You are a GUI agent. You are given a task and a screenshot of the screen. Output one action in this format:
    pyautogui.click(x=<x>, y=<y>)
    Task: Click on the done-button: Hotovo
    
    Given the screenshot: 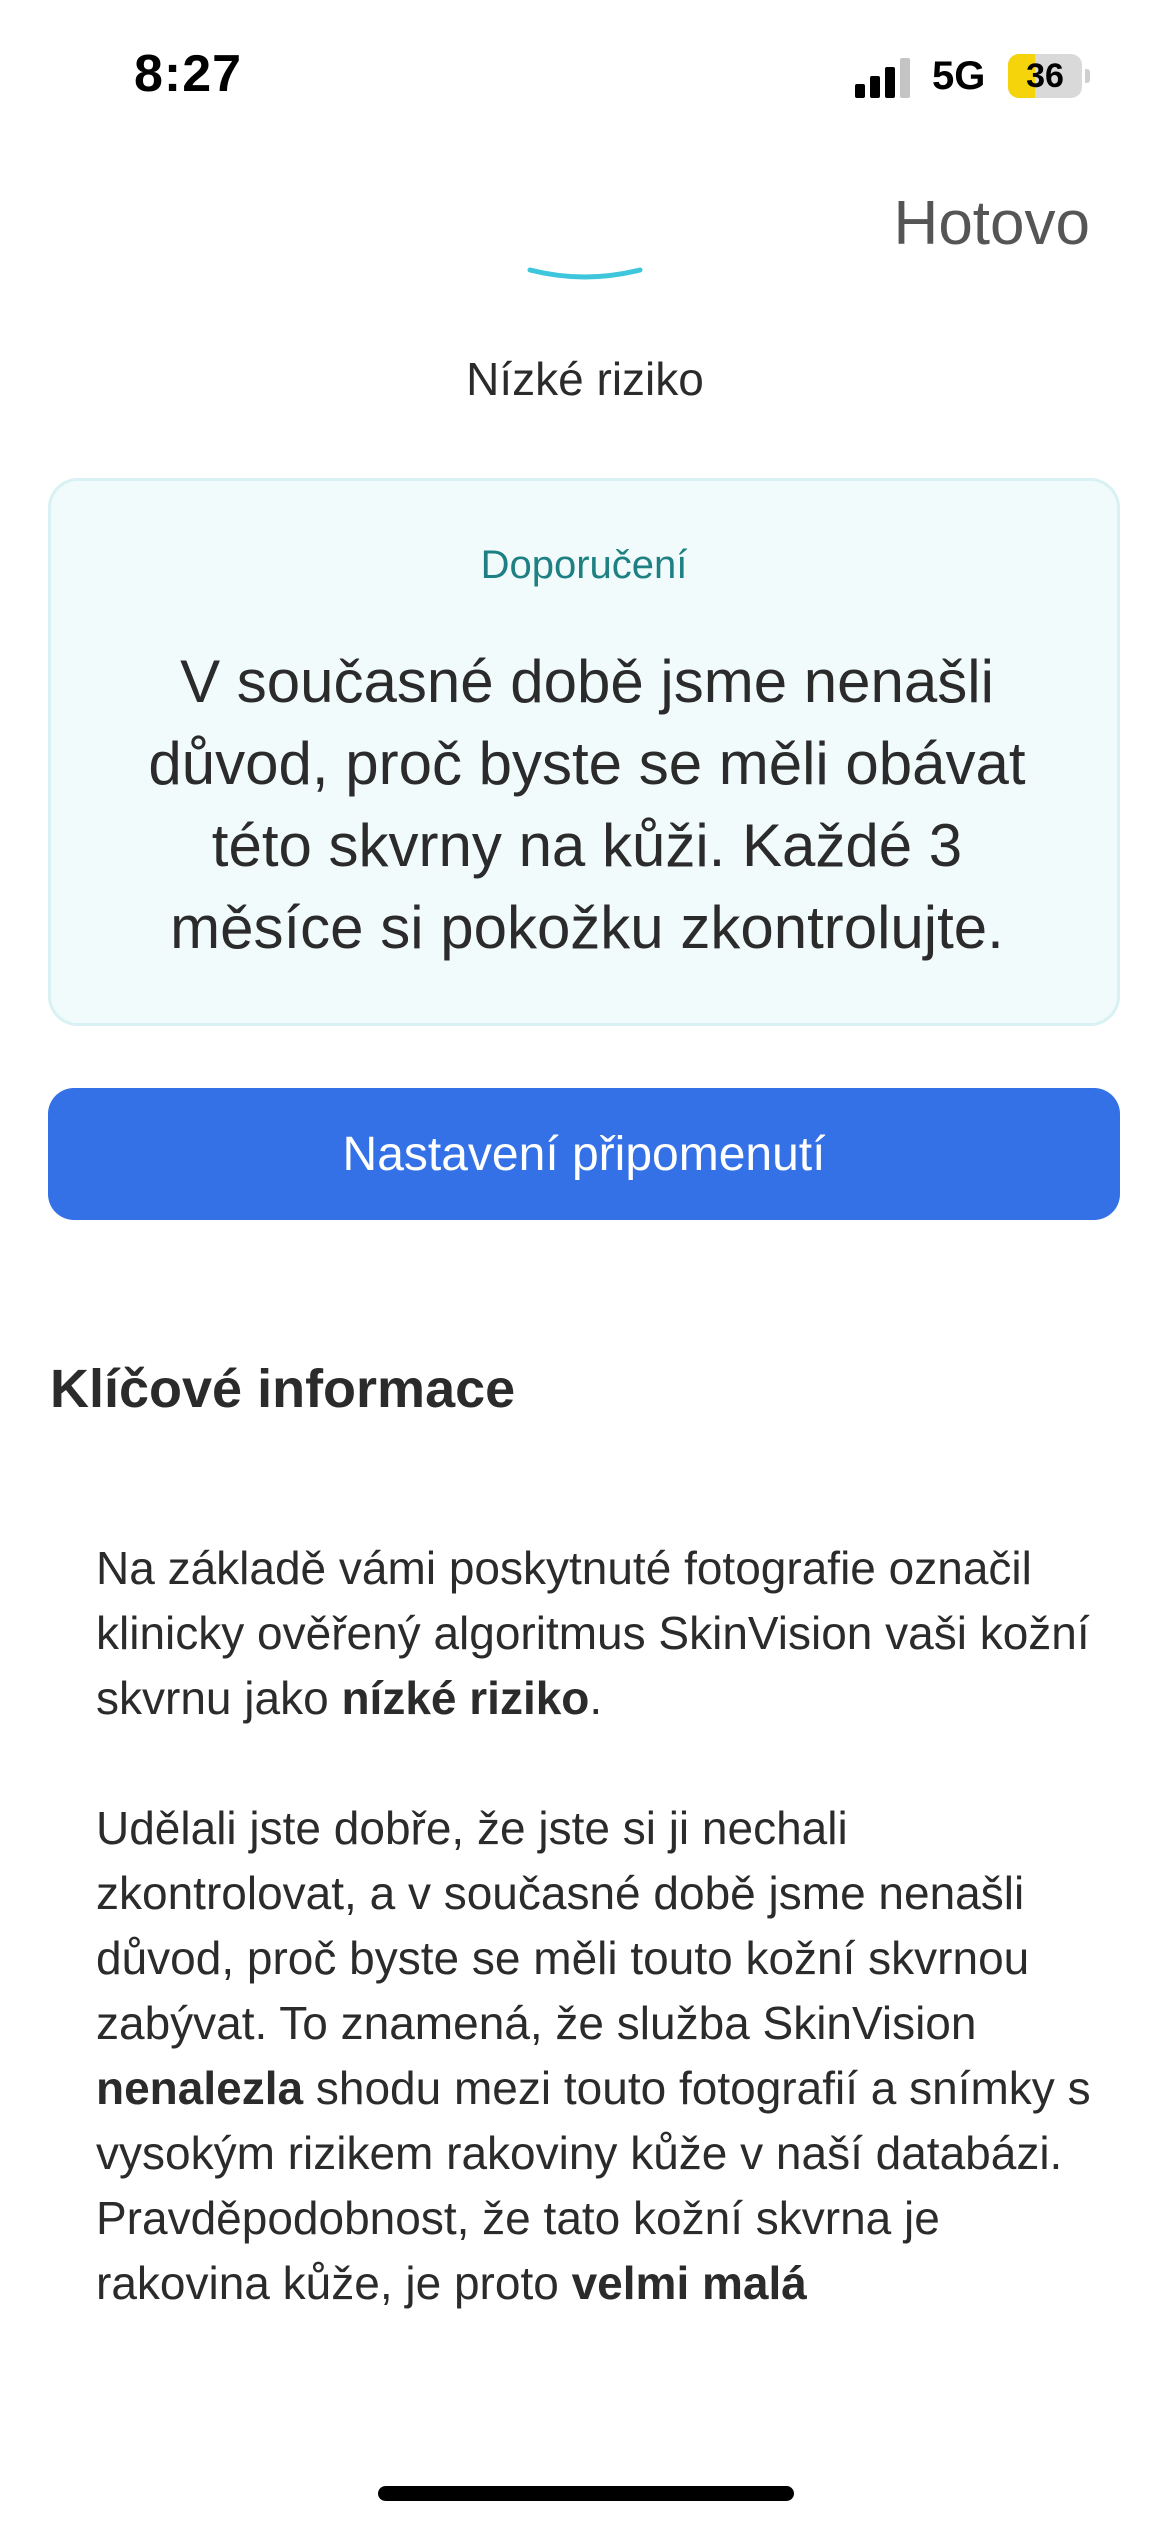 What is the action you would take?
    pyautogui.click(x=992, y=223)
    